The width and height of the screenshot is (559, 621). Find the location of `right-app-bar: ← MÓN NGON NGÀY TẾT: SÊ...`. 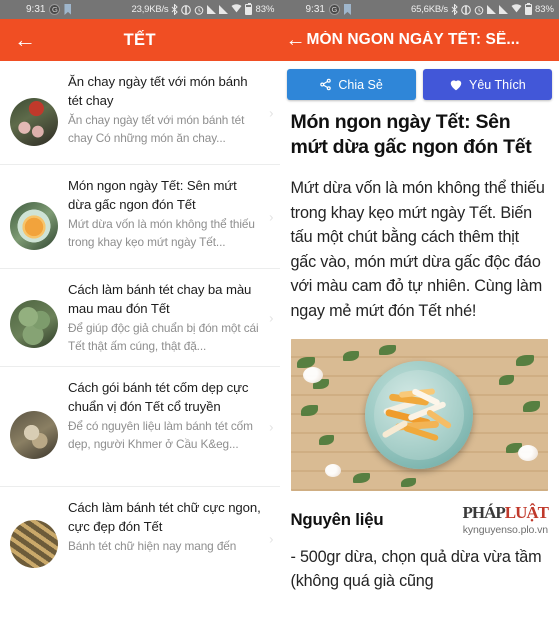

right-app-bar: ← MÓN NGON NGÀY TẾT: SÊ... is located at coordinates (419, 40).